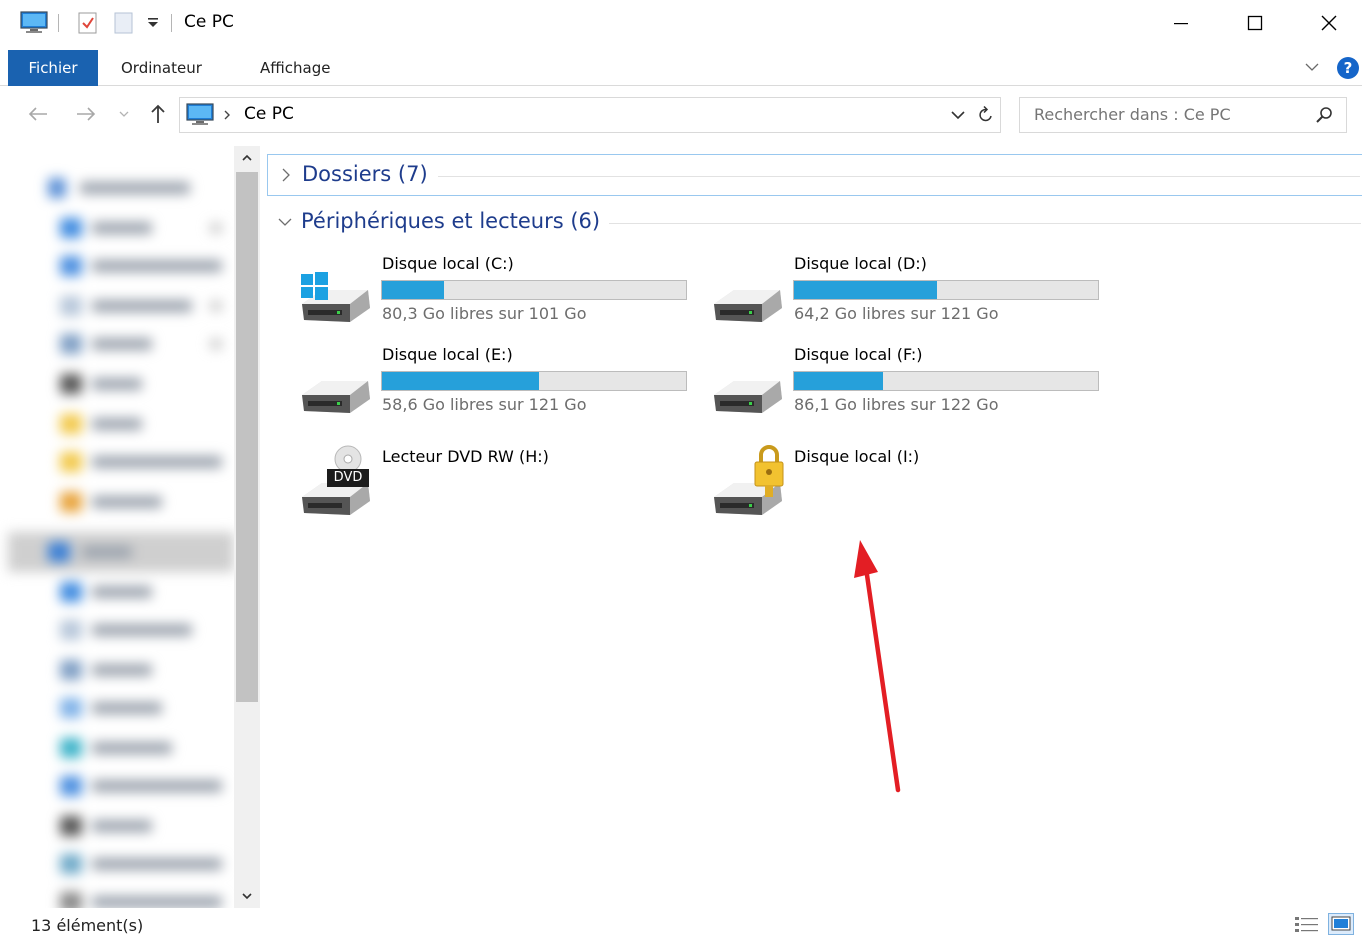 Image resolution: width=1362 pixels, height=940 pixels. Describe the element at coordinates (447, 354) in the screenshot. I see `drive-name: Disque local (E:)` at that location.